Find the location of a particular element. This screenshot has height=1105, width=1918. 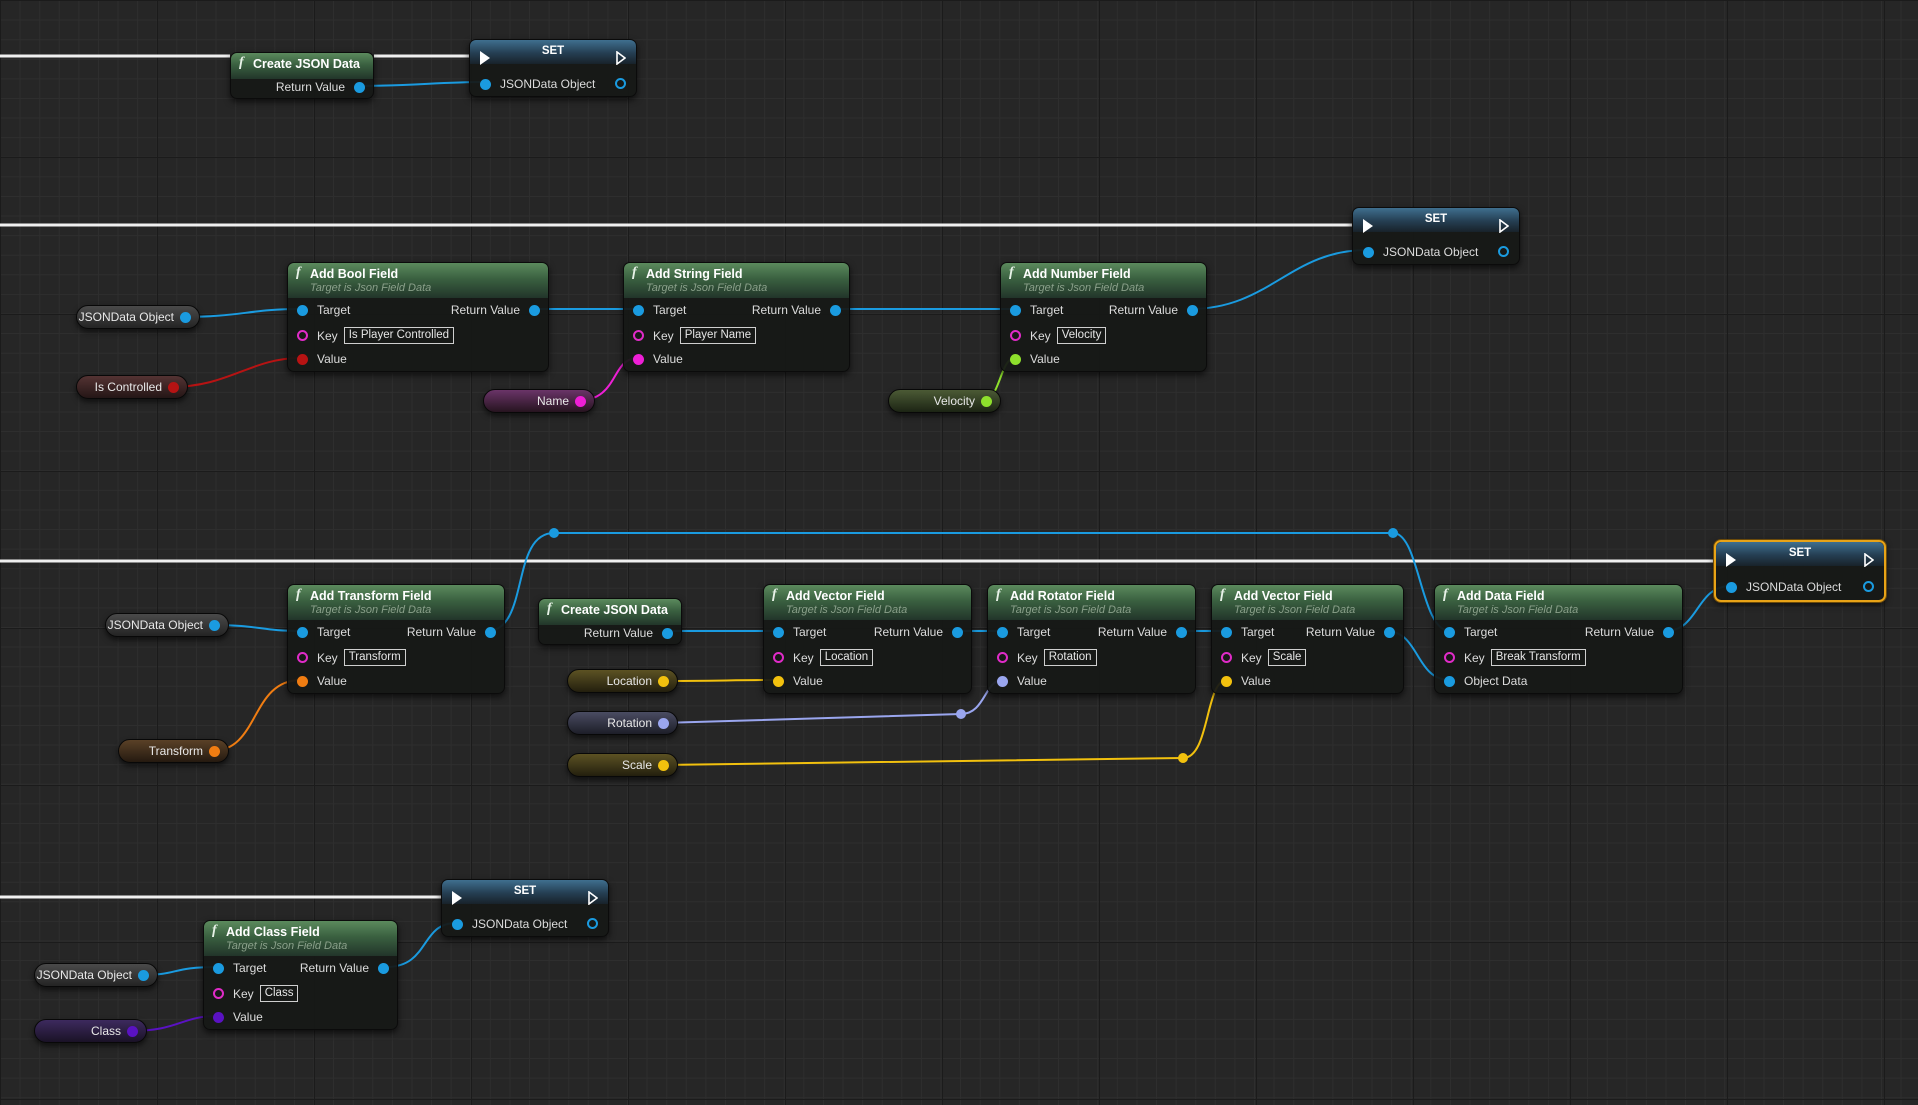

velocity-variable: Velocity is located at coordinates (944, 401).